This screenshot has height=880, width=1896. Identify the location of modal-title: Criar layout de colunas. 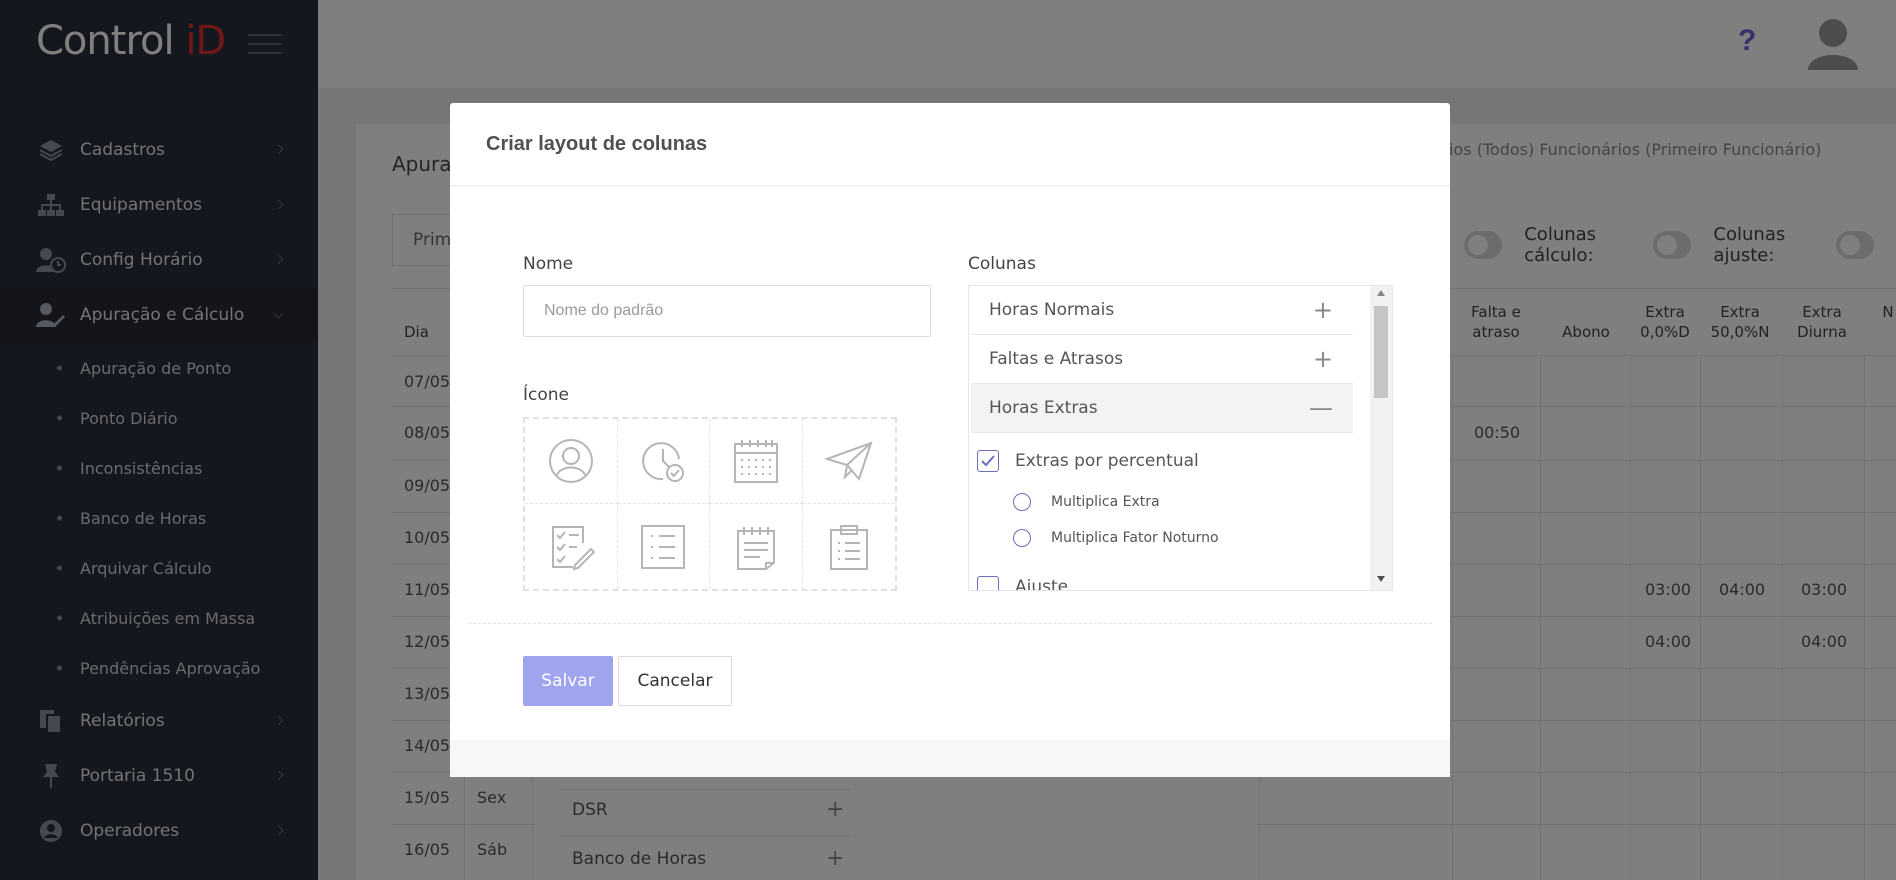
(597, 144).